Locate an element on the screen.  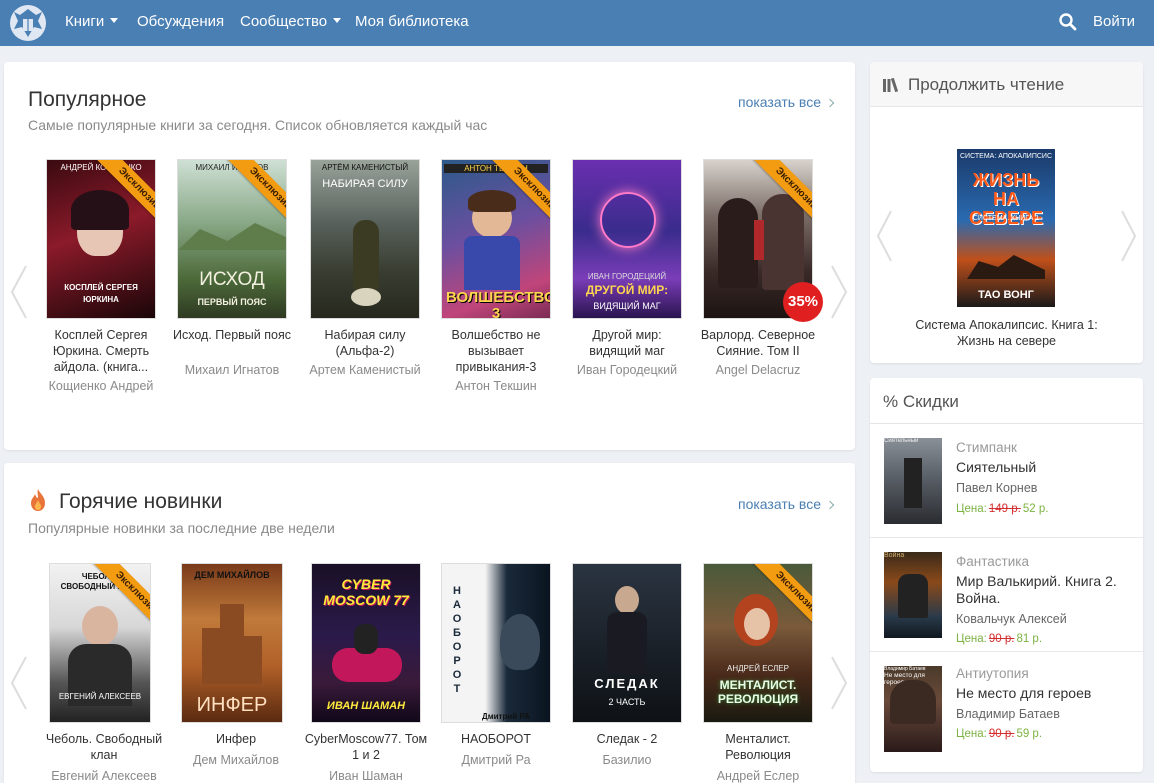
book-cover: Cyber Moscow 77 Иван Шаман is located at coordinates (366, 643).